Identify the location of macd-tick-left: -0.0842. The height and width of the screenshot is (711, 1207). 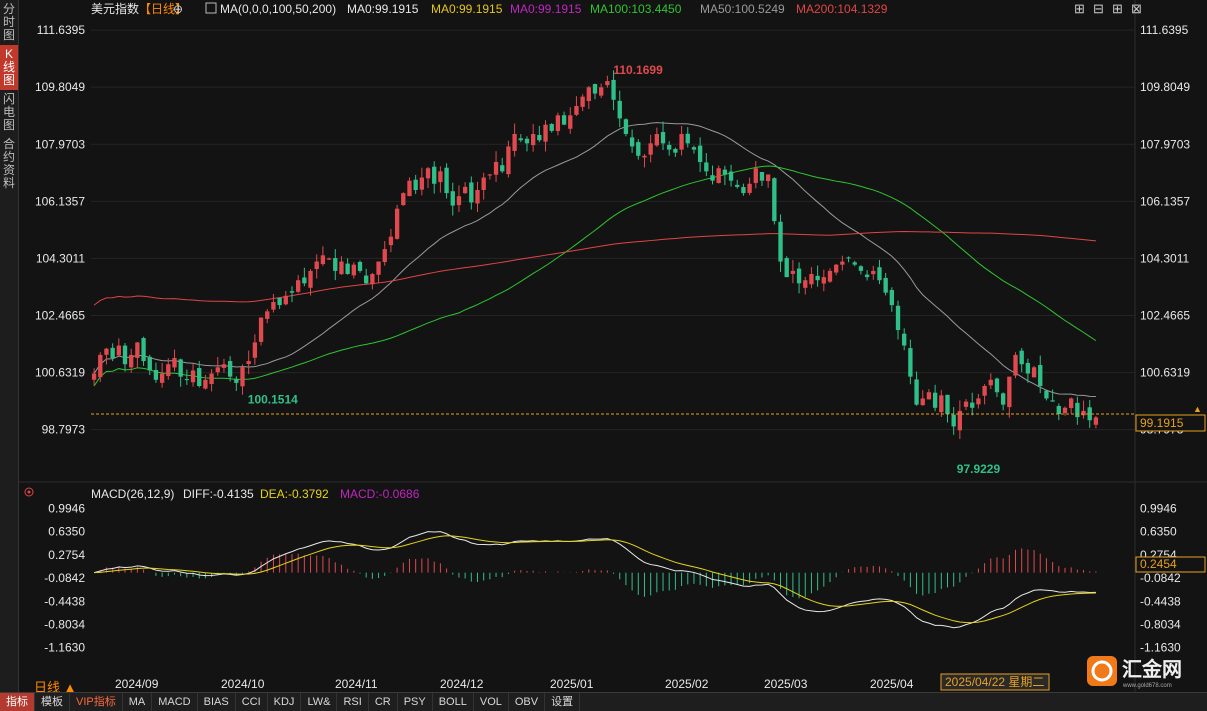
(64, 578).